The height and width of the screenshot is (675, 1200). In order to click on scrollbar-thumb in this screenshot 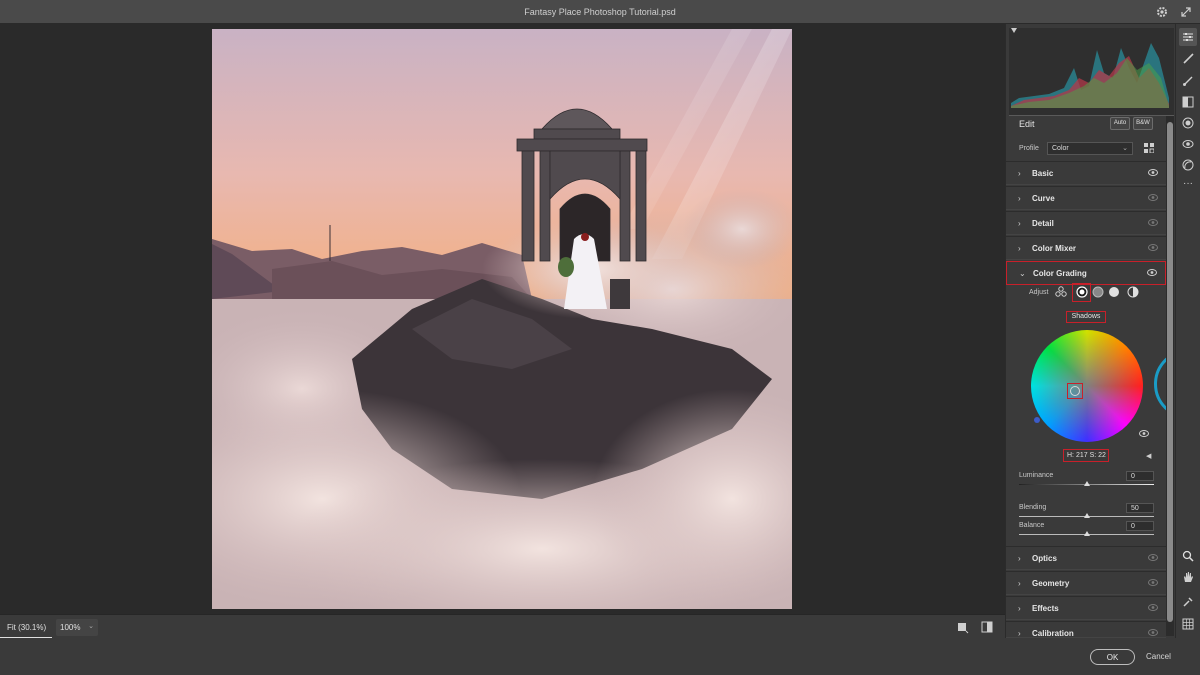, I will do `click(1170, 372)`.